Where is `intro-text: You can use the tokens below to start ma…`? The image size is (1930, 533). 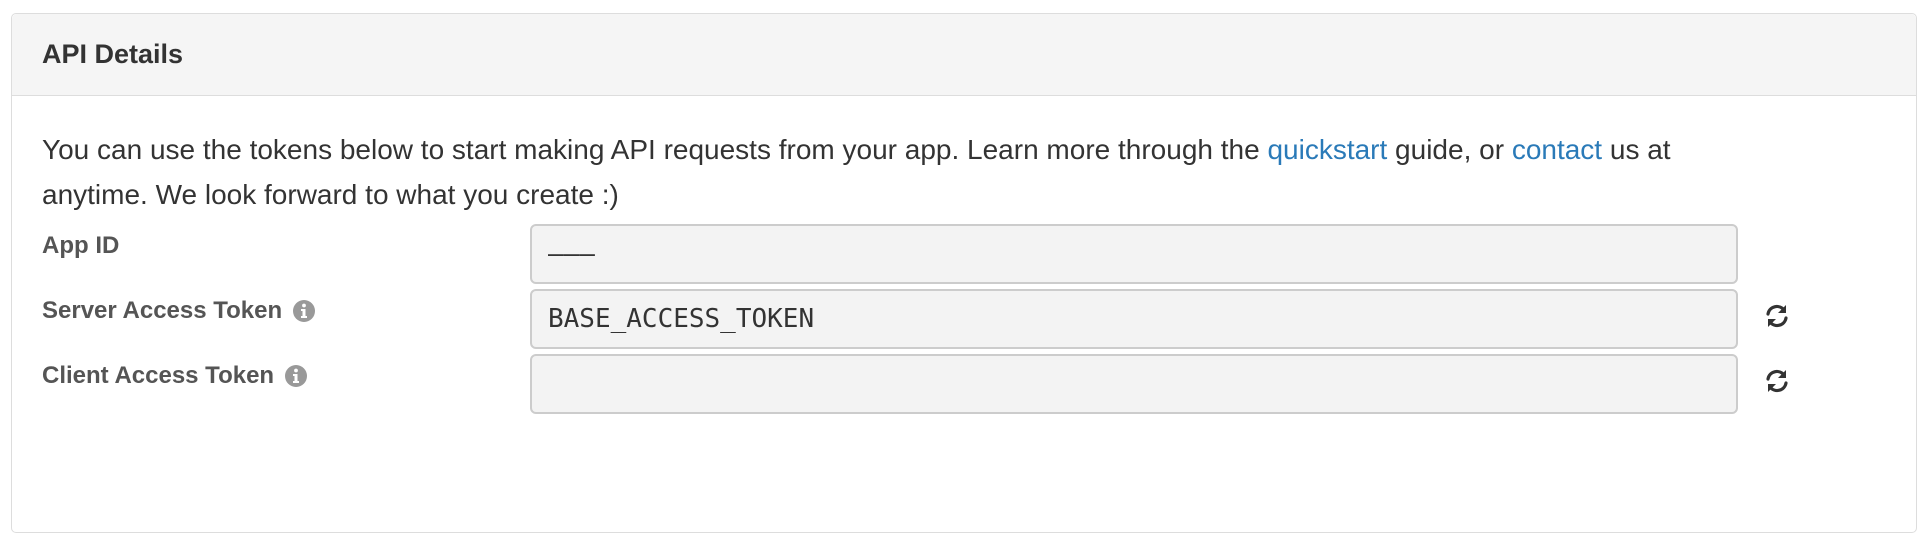
intro-text: You can use the tokens below to start ma… is located at coordinates (892, 172).